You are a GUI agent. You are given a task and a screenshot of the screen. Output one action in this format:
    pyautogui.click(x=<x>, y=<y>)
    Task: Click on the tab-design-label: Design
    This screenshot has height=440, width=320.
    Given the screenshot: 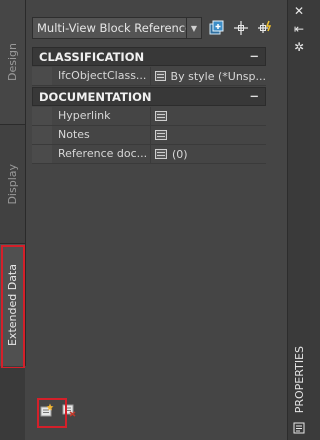 What is the action you would take?
    pyautogui.click(x=12, y=62)
    